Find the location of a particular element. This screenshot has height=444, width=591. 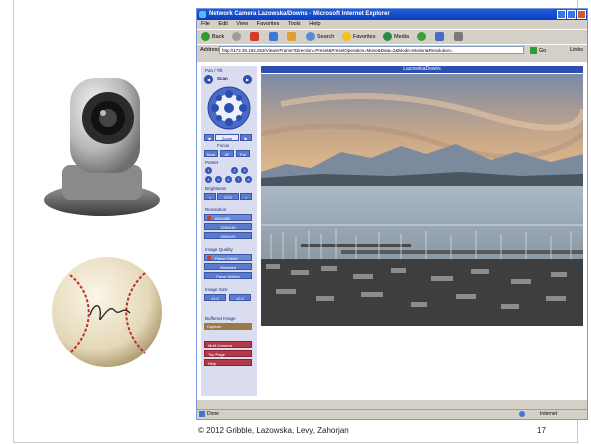

menu-favorites: Favorites is located at coordinates (268, 24).